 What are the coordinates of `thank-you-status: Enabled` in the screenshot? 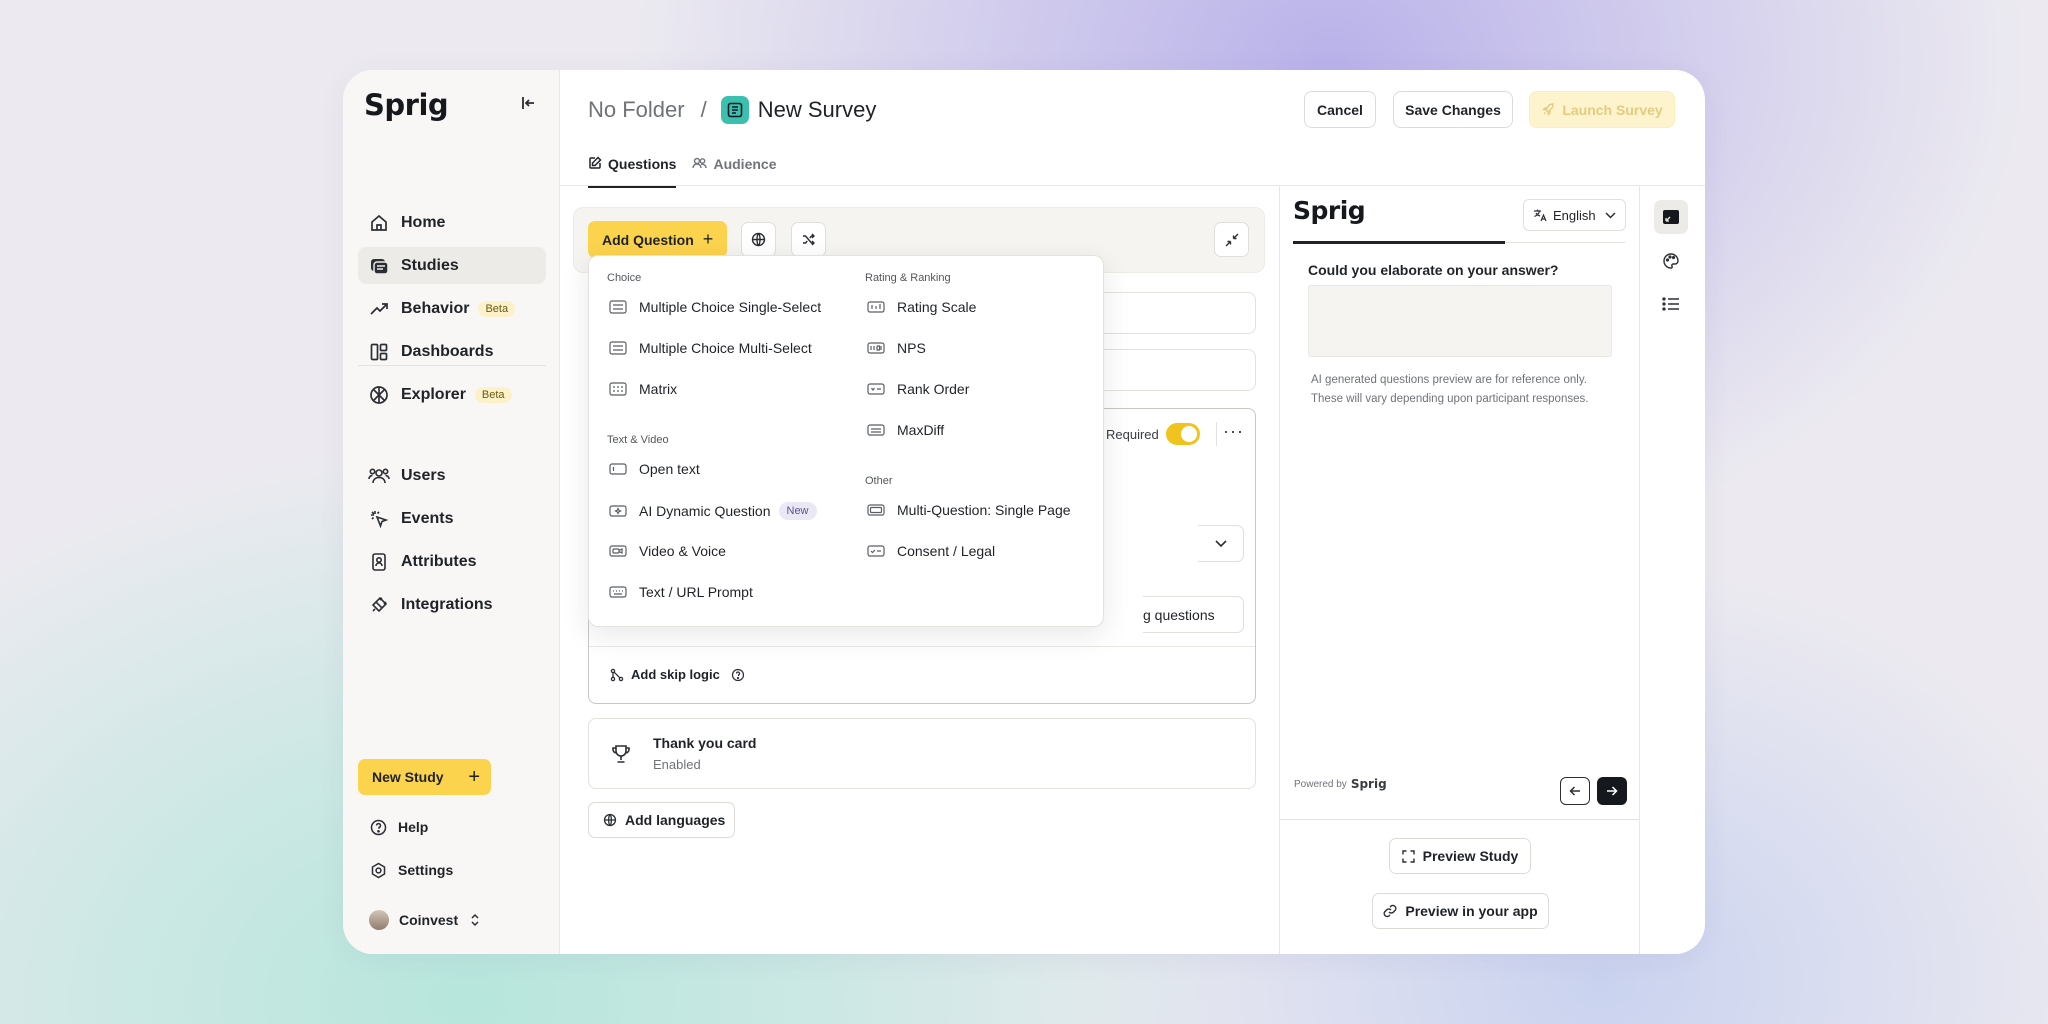 It's located at (677, 764).